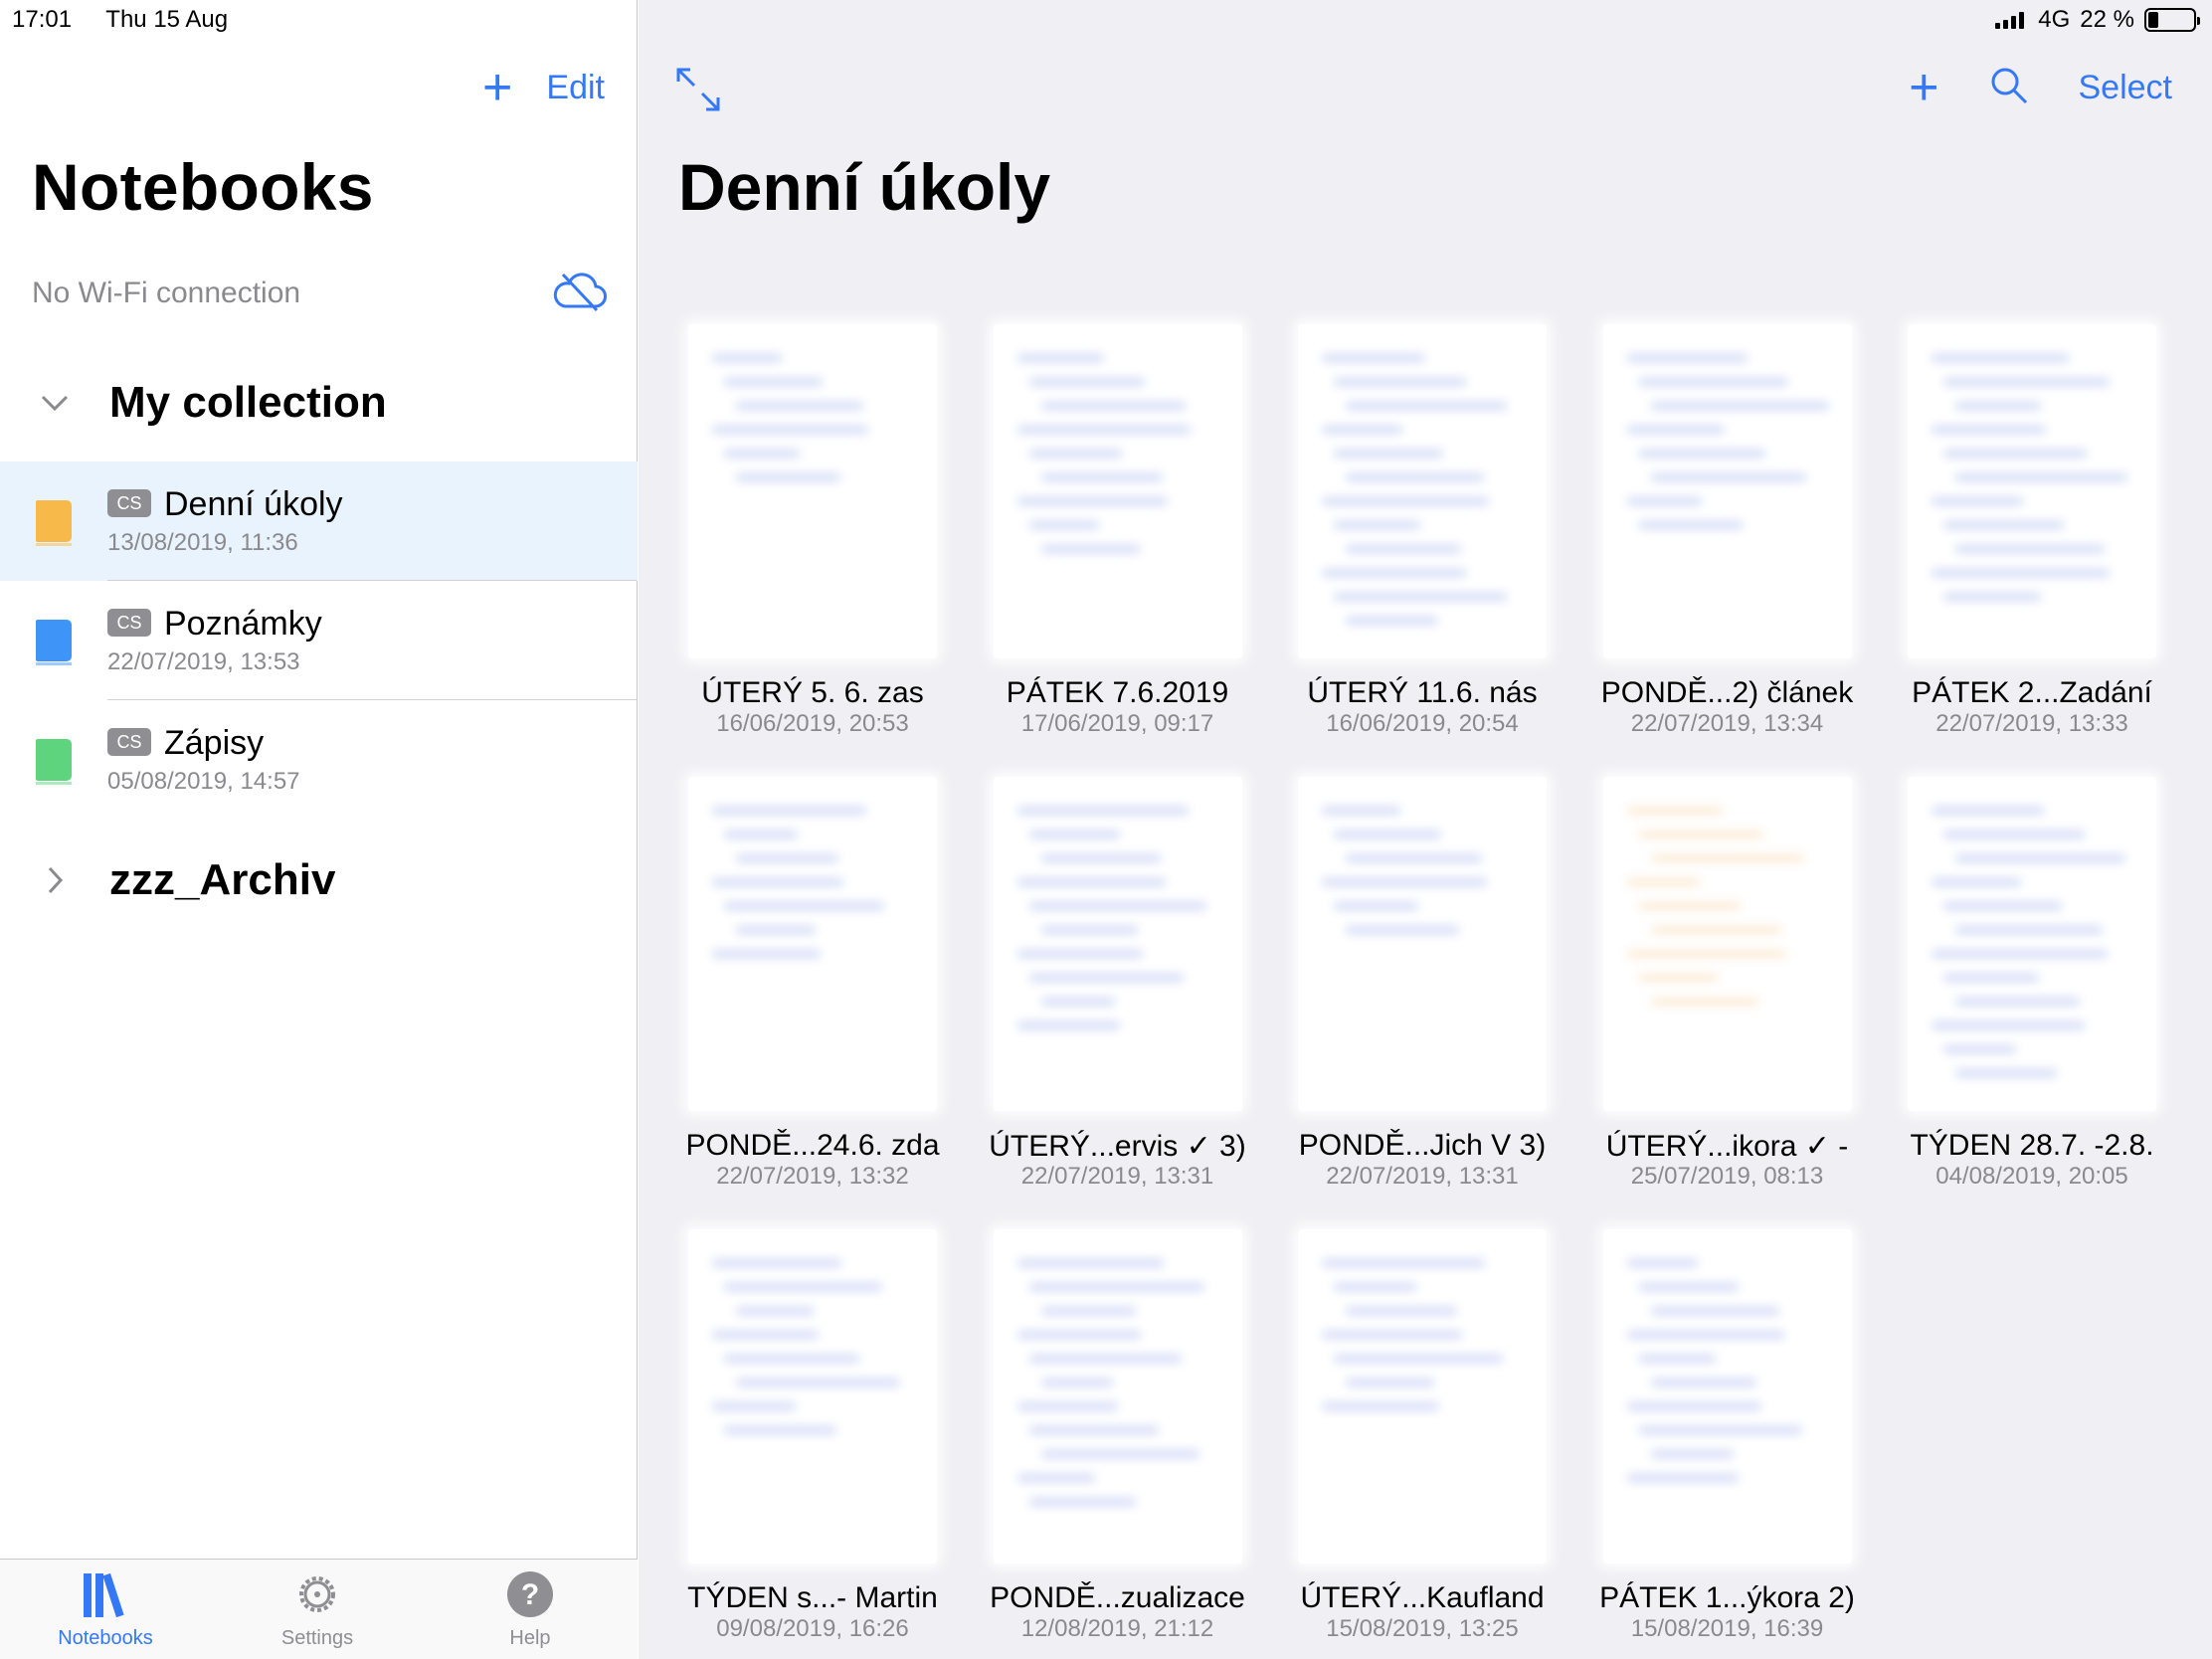 This screenshot has height=1659, width=2212. What do you see at coordinates (1422, 980) in the screenshot?
I see `page-thumbnail-card: PONDĚ...Jich V 3) 22/07/2019, 13:31` at bounding box center [1422, 980].